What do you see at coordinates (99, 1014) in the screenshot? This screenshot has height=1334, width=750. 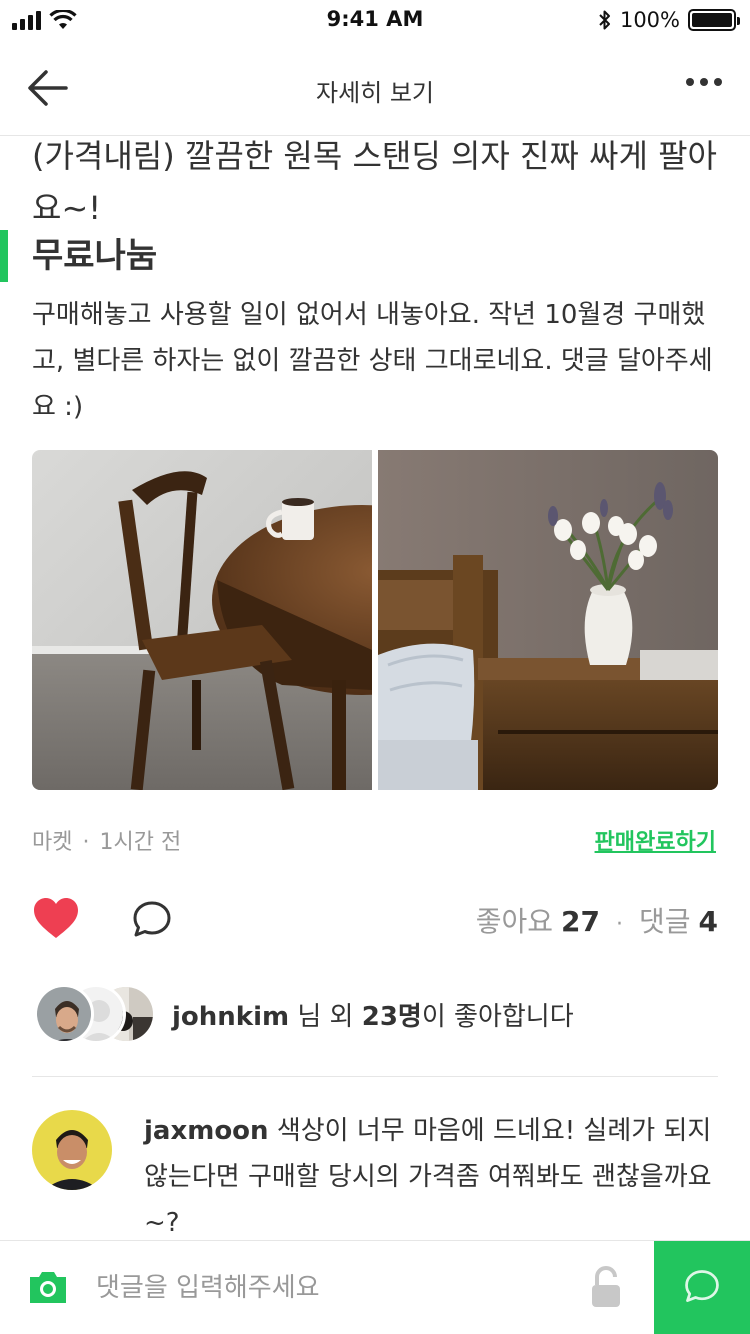 I see `liker-avatars` at bounding box center [99, 1014].